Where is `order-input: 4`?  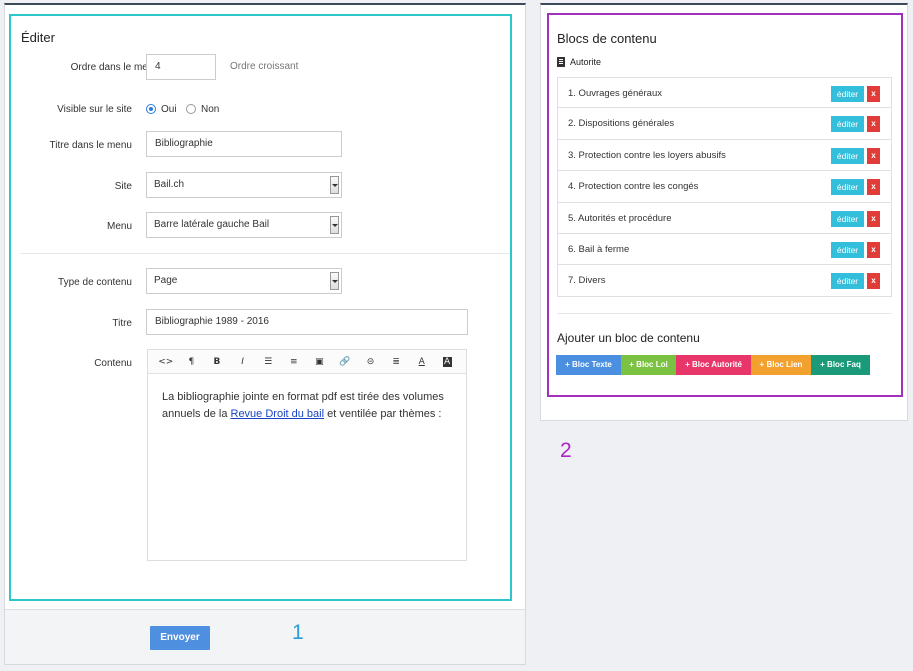 order-input: 4 is located at coordinates (181, 67).